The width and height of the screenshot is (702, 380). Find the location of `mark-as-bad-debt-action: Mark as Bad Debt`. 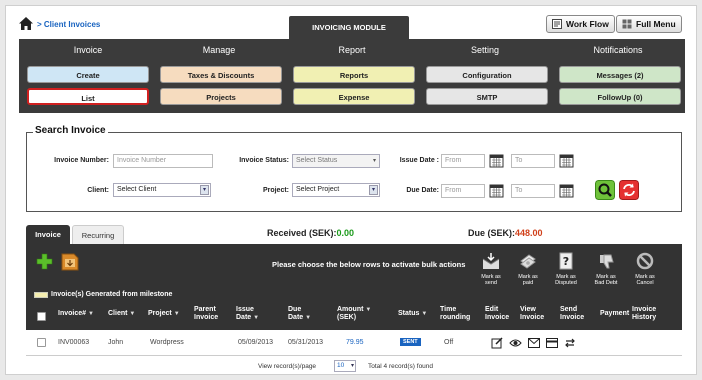

mark-as-bad-debt-action: Mark as Bad Debt is located at coordinates (606, 269).